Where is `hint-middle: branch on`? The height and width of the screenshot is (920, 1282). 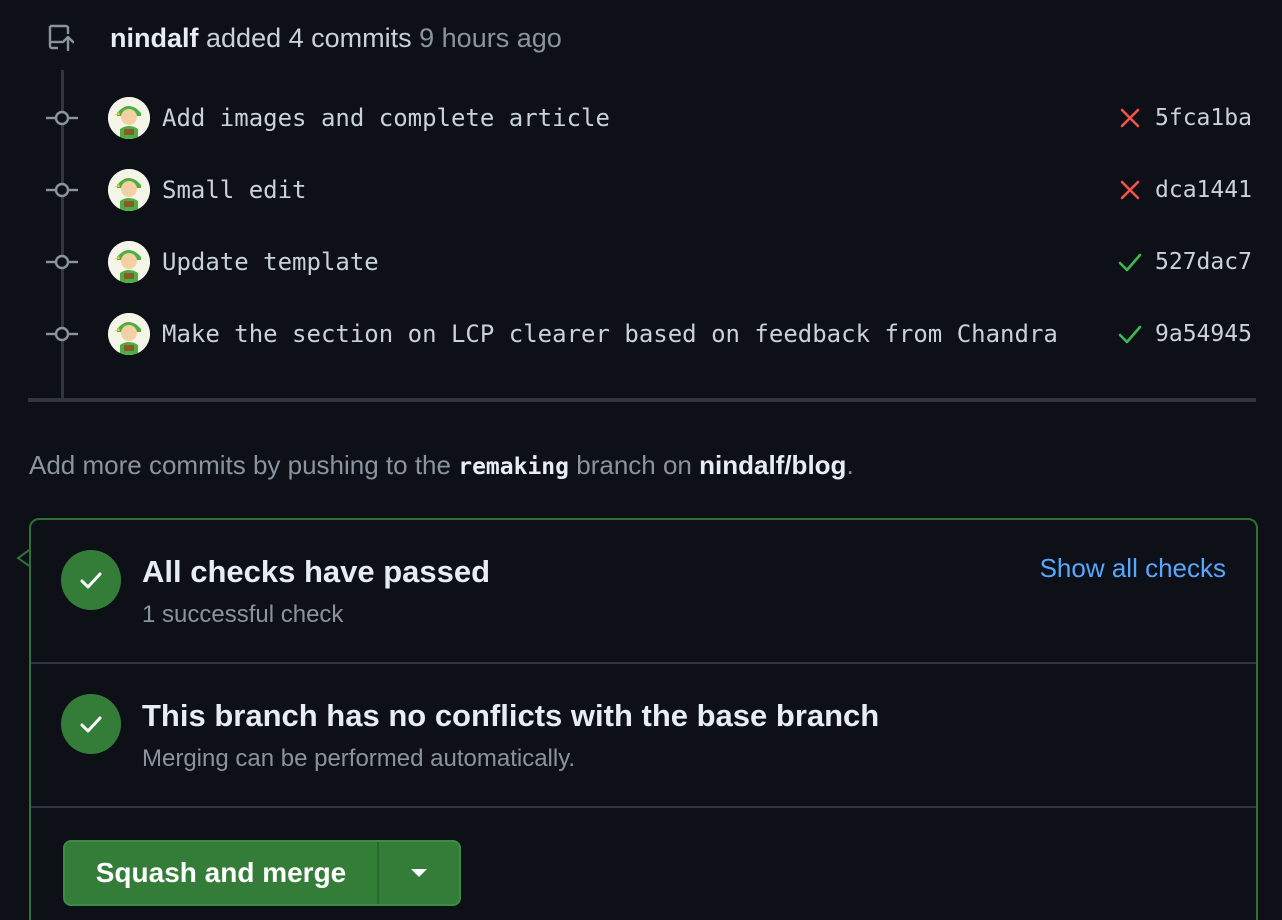
hint-middle: branch on is located at coordinates (634, 465).